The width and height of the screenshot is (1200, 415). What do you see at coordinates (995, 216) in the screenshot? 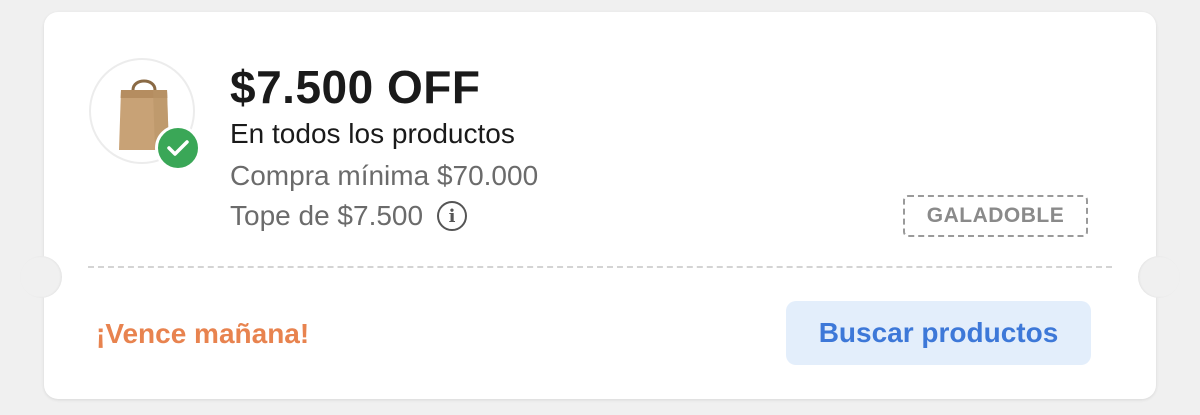
I see `coupon-code: GALADOBLE` at bounding box center [995, 216].